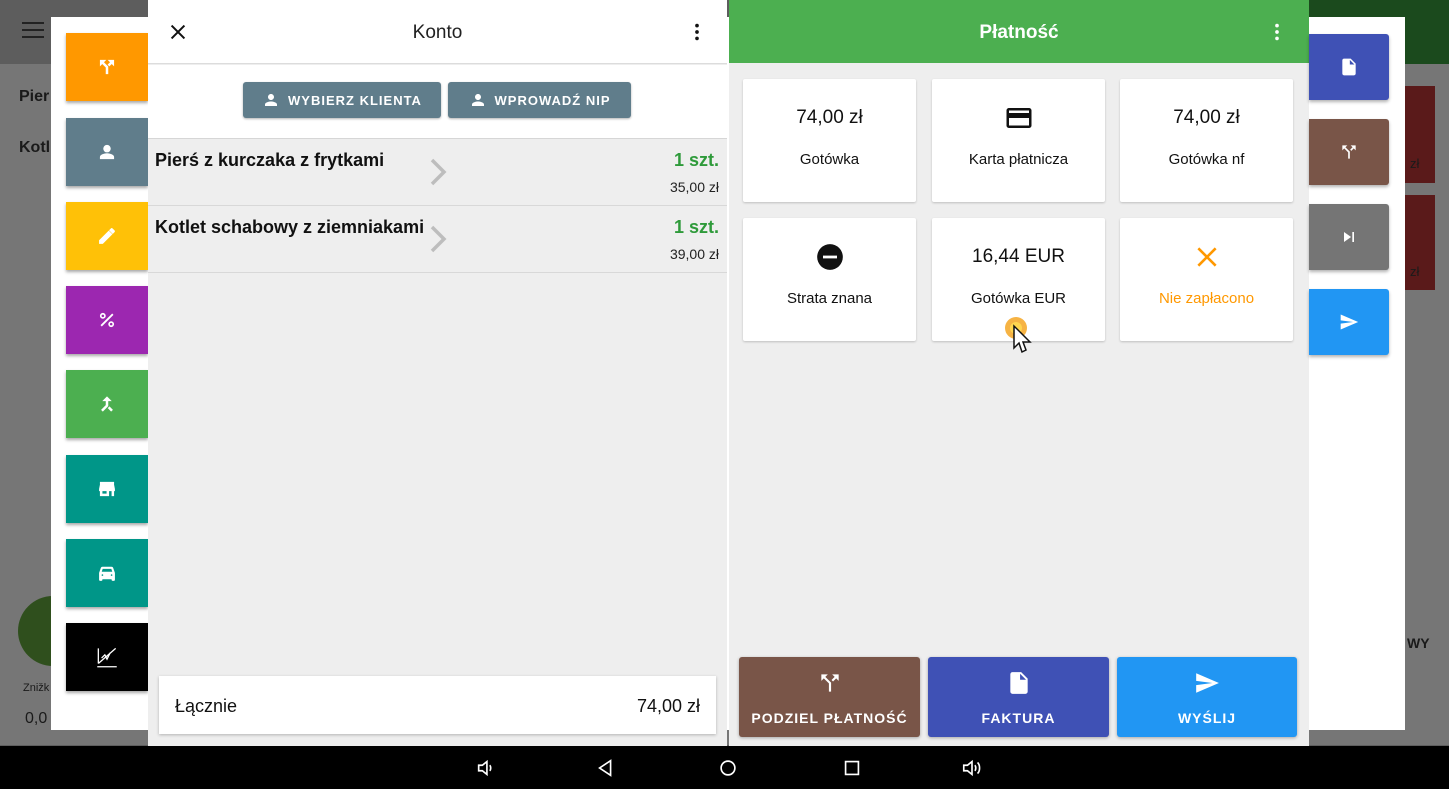  I want to click on enter-nip-button: WPROWADŹ NIP, so click(539, 100).